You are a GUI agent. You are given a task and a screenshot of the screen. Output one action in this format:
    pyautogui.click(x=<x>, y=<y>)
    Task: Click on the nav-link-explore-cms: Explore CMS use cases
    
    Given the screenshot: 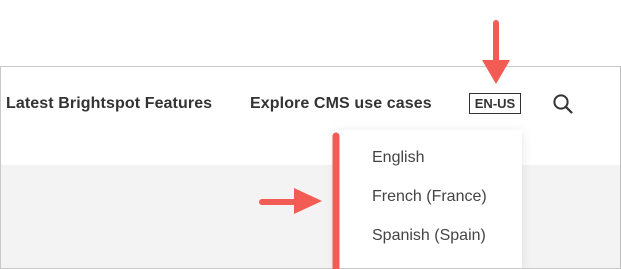 What is the action you would take?
    pyautogui.click(x=341, y=104)
    